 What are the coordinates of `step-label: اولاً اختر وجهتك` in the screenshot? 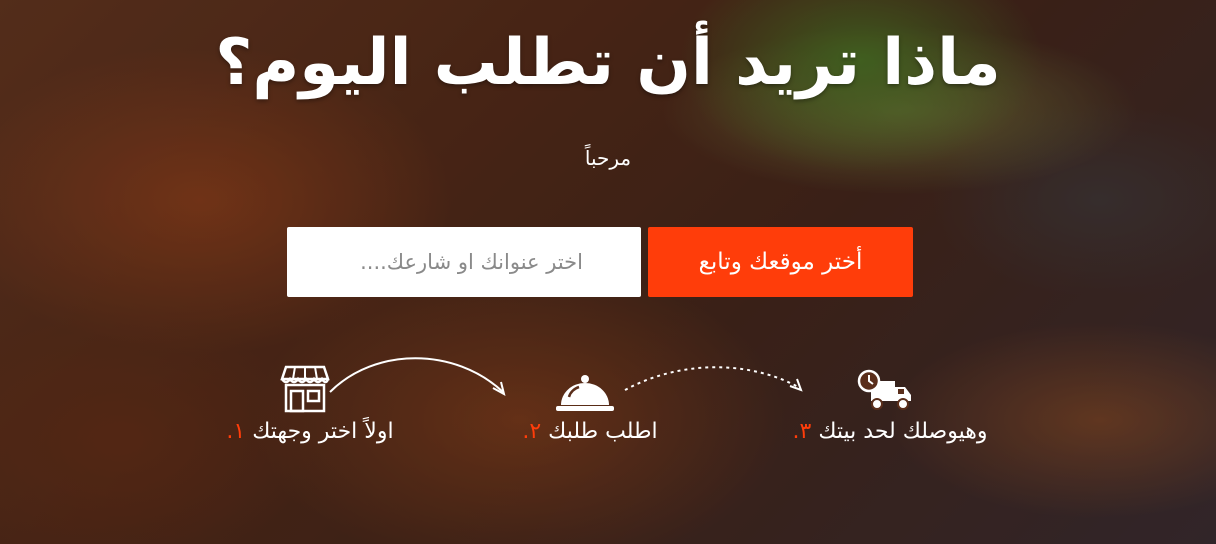 It's located at (323, 431).